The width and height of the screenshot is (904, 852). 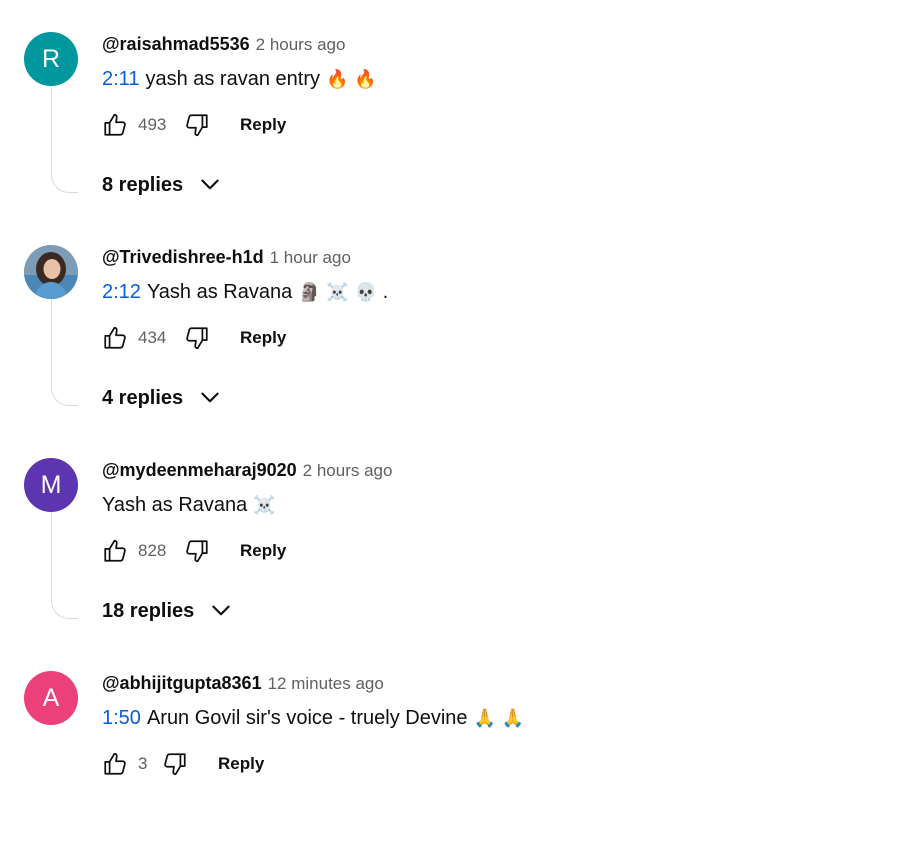 What do you see at coordinates (264, 505) in the screenshot?
I see `comment-emoji: ☠️` at bounding box center [264, 505].